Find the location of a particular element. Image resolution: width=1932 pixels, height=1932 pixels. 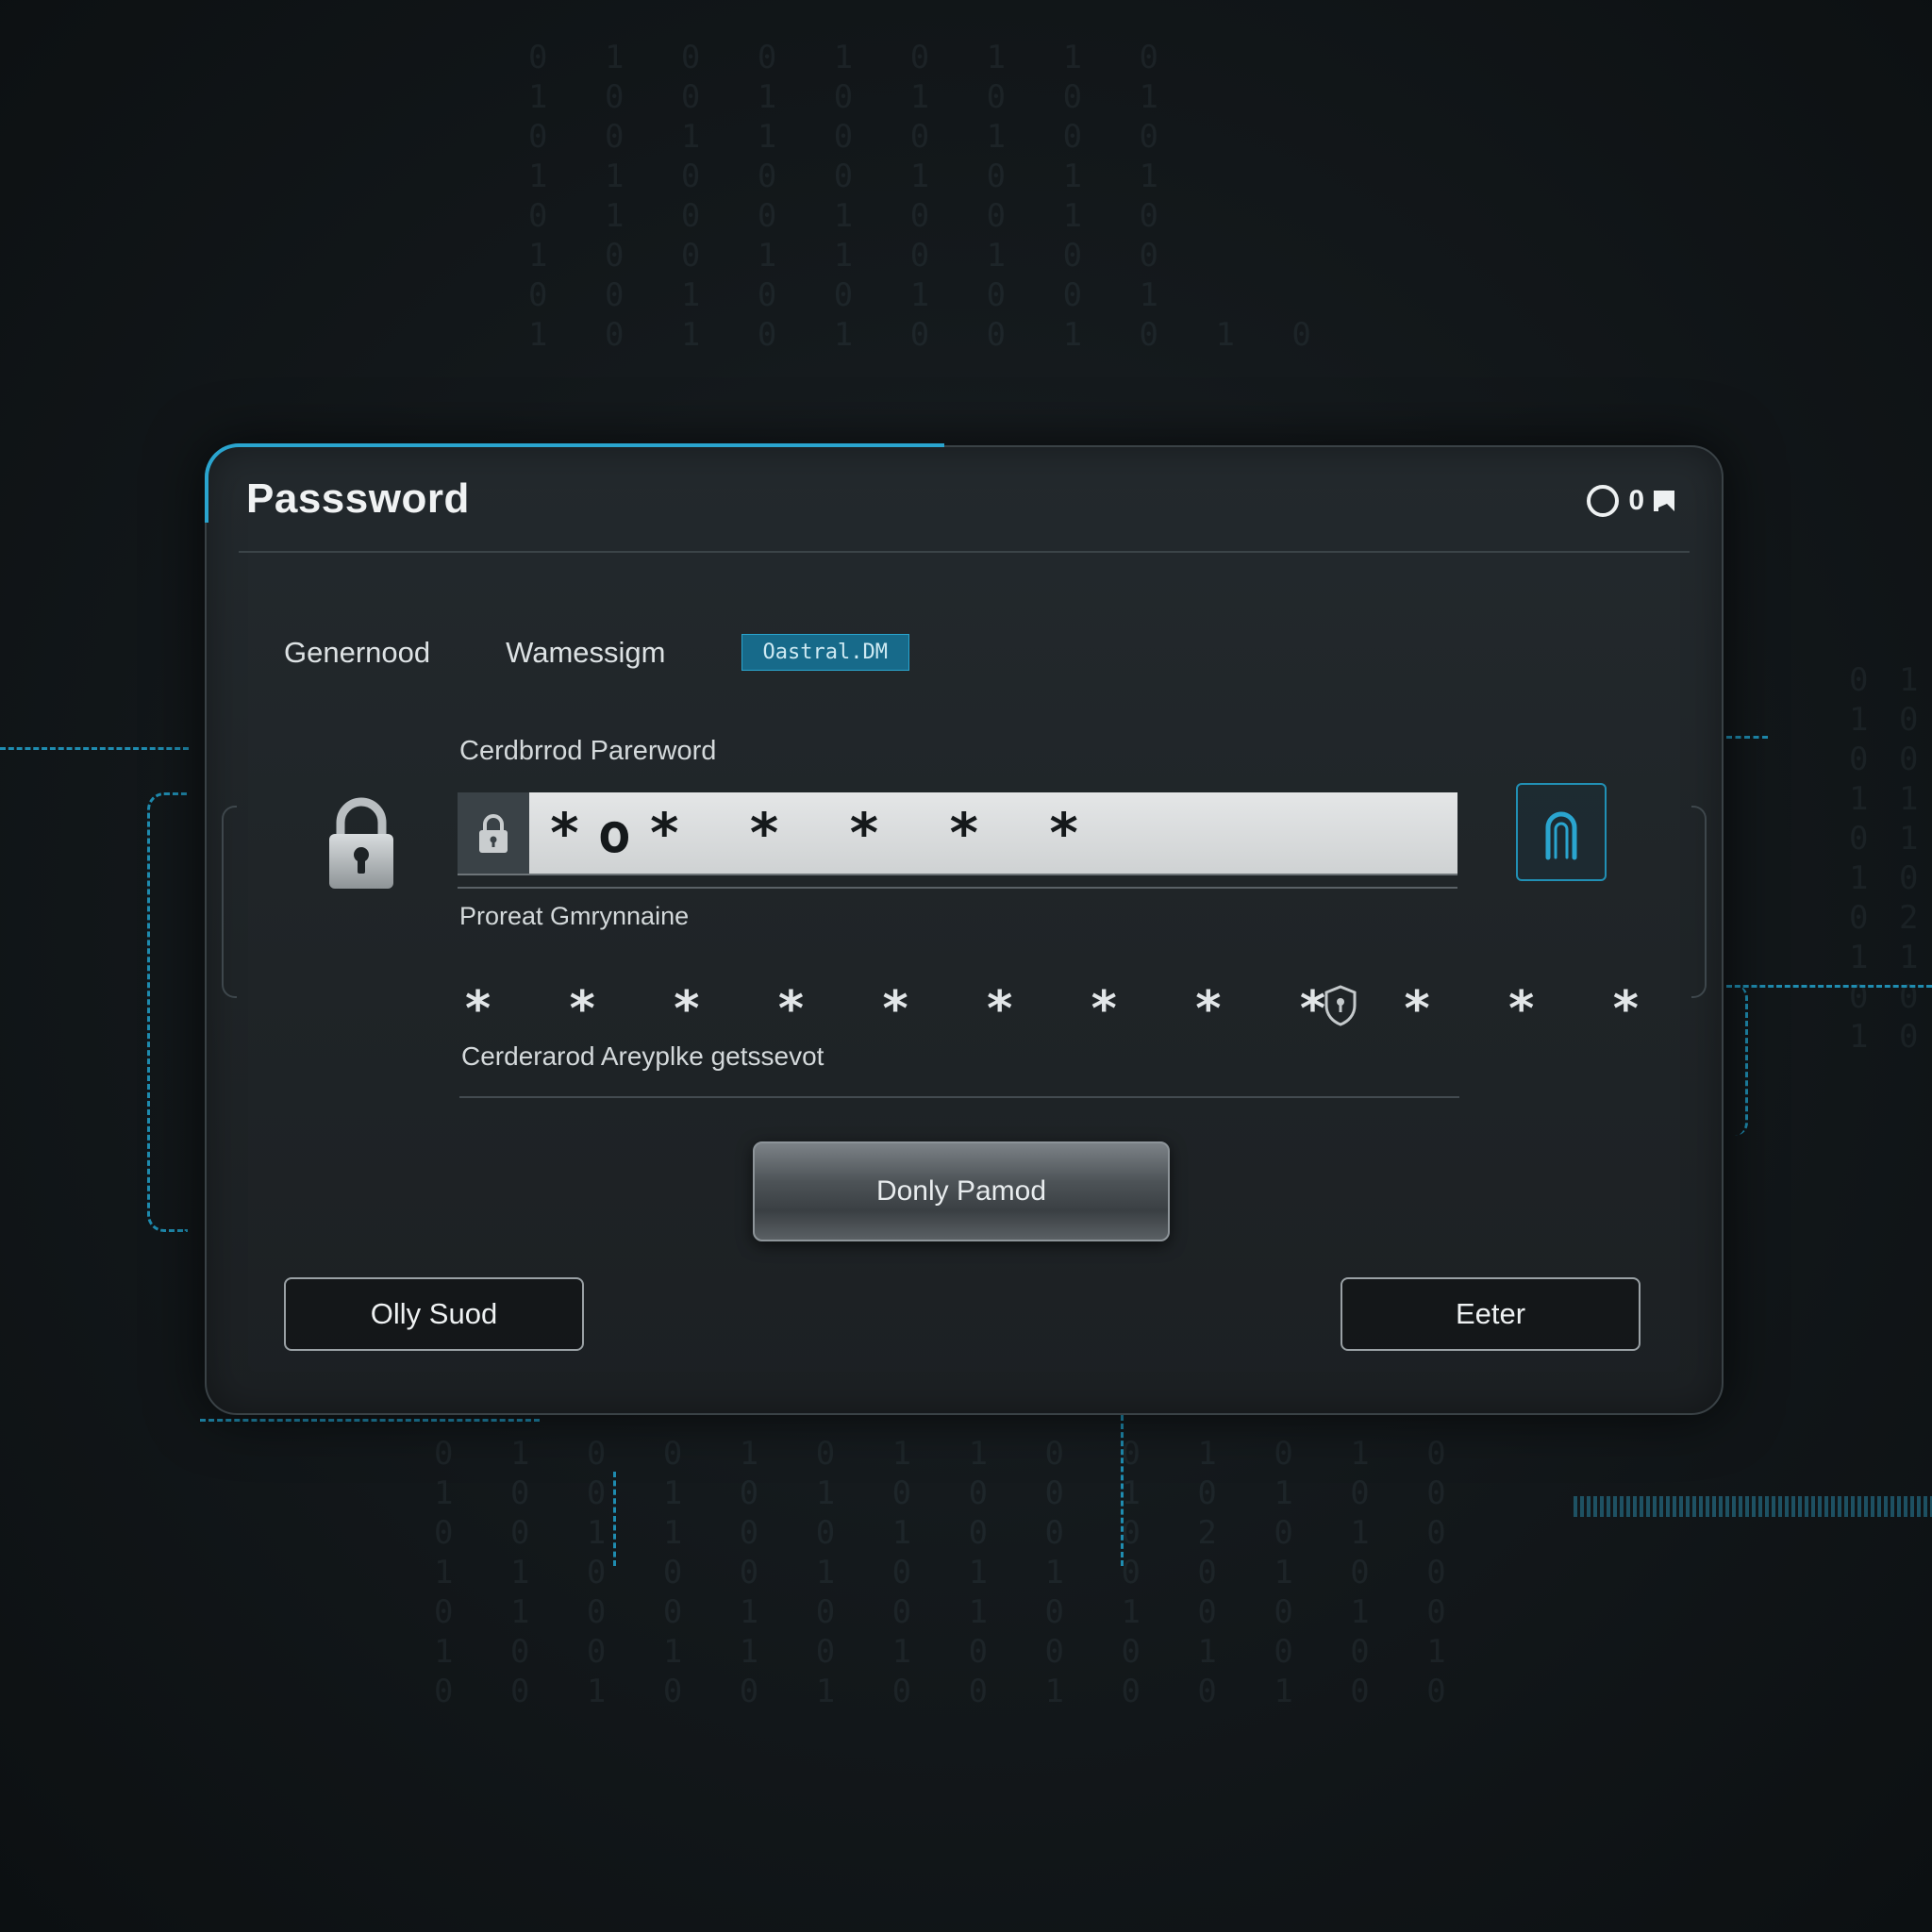

side-bracket-right is located at coordinates (1699, 902).